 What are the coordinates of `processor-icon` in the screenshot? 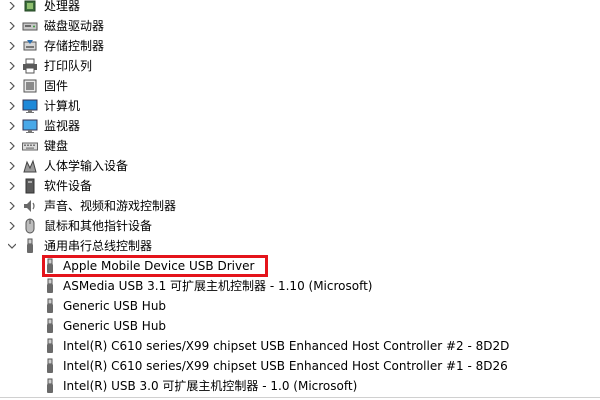 It's located at (30, 7).